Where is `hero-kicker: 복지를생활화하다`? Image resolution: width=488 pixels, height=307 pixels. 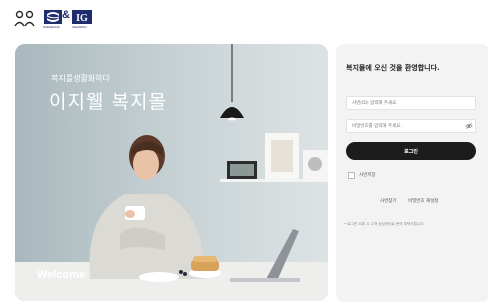 hero-kicker: 복지를생활화하다 is located at coordinates (80, 78).